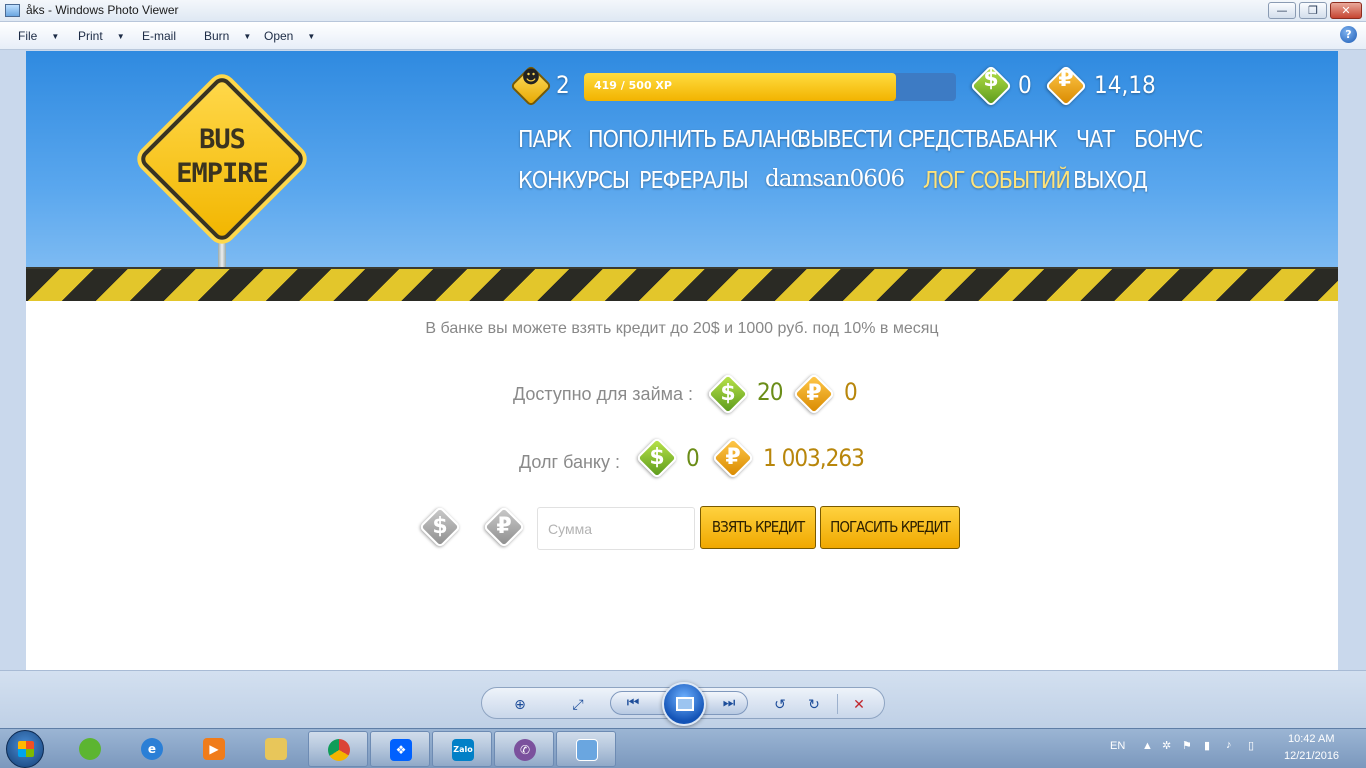 This screenshot has height=768, width=1366. What do you see at coordinates (851, 392) in the screenshot?
I see `available-rubles: 0` at bounding box center [851, 392].